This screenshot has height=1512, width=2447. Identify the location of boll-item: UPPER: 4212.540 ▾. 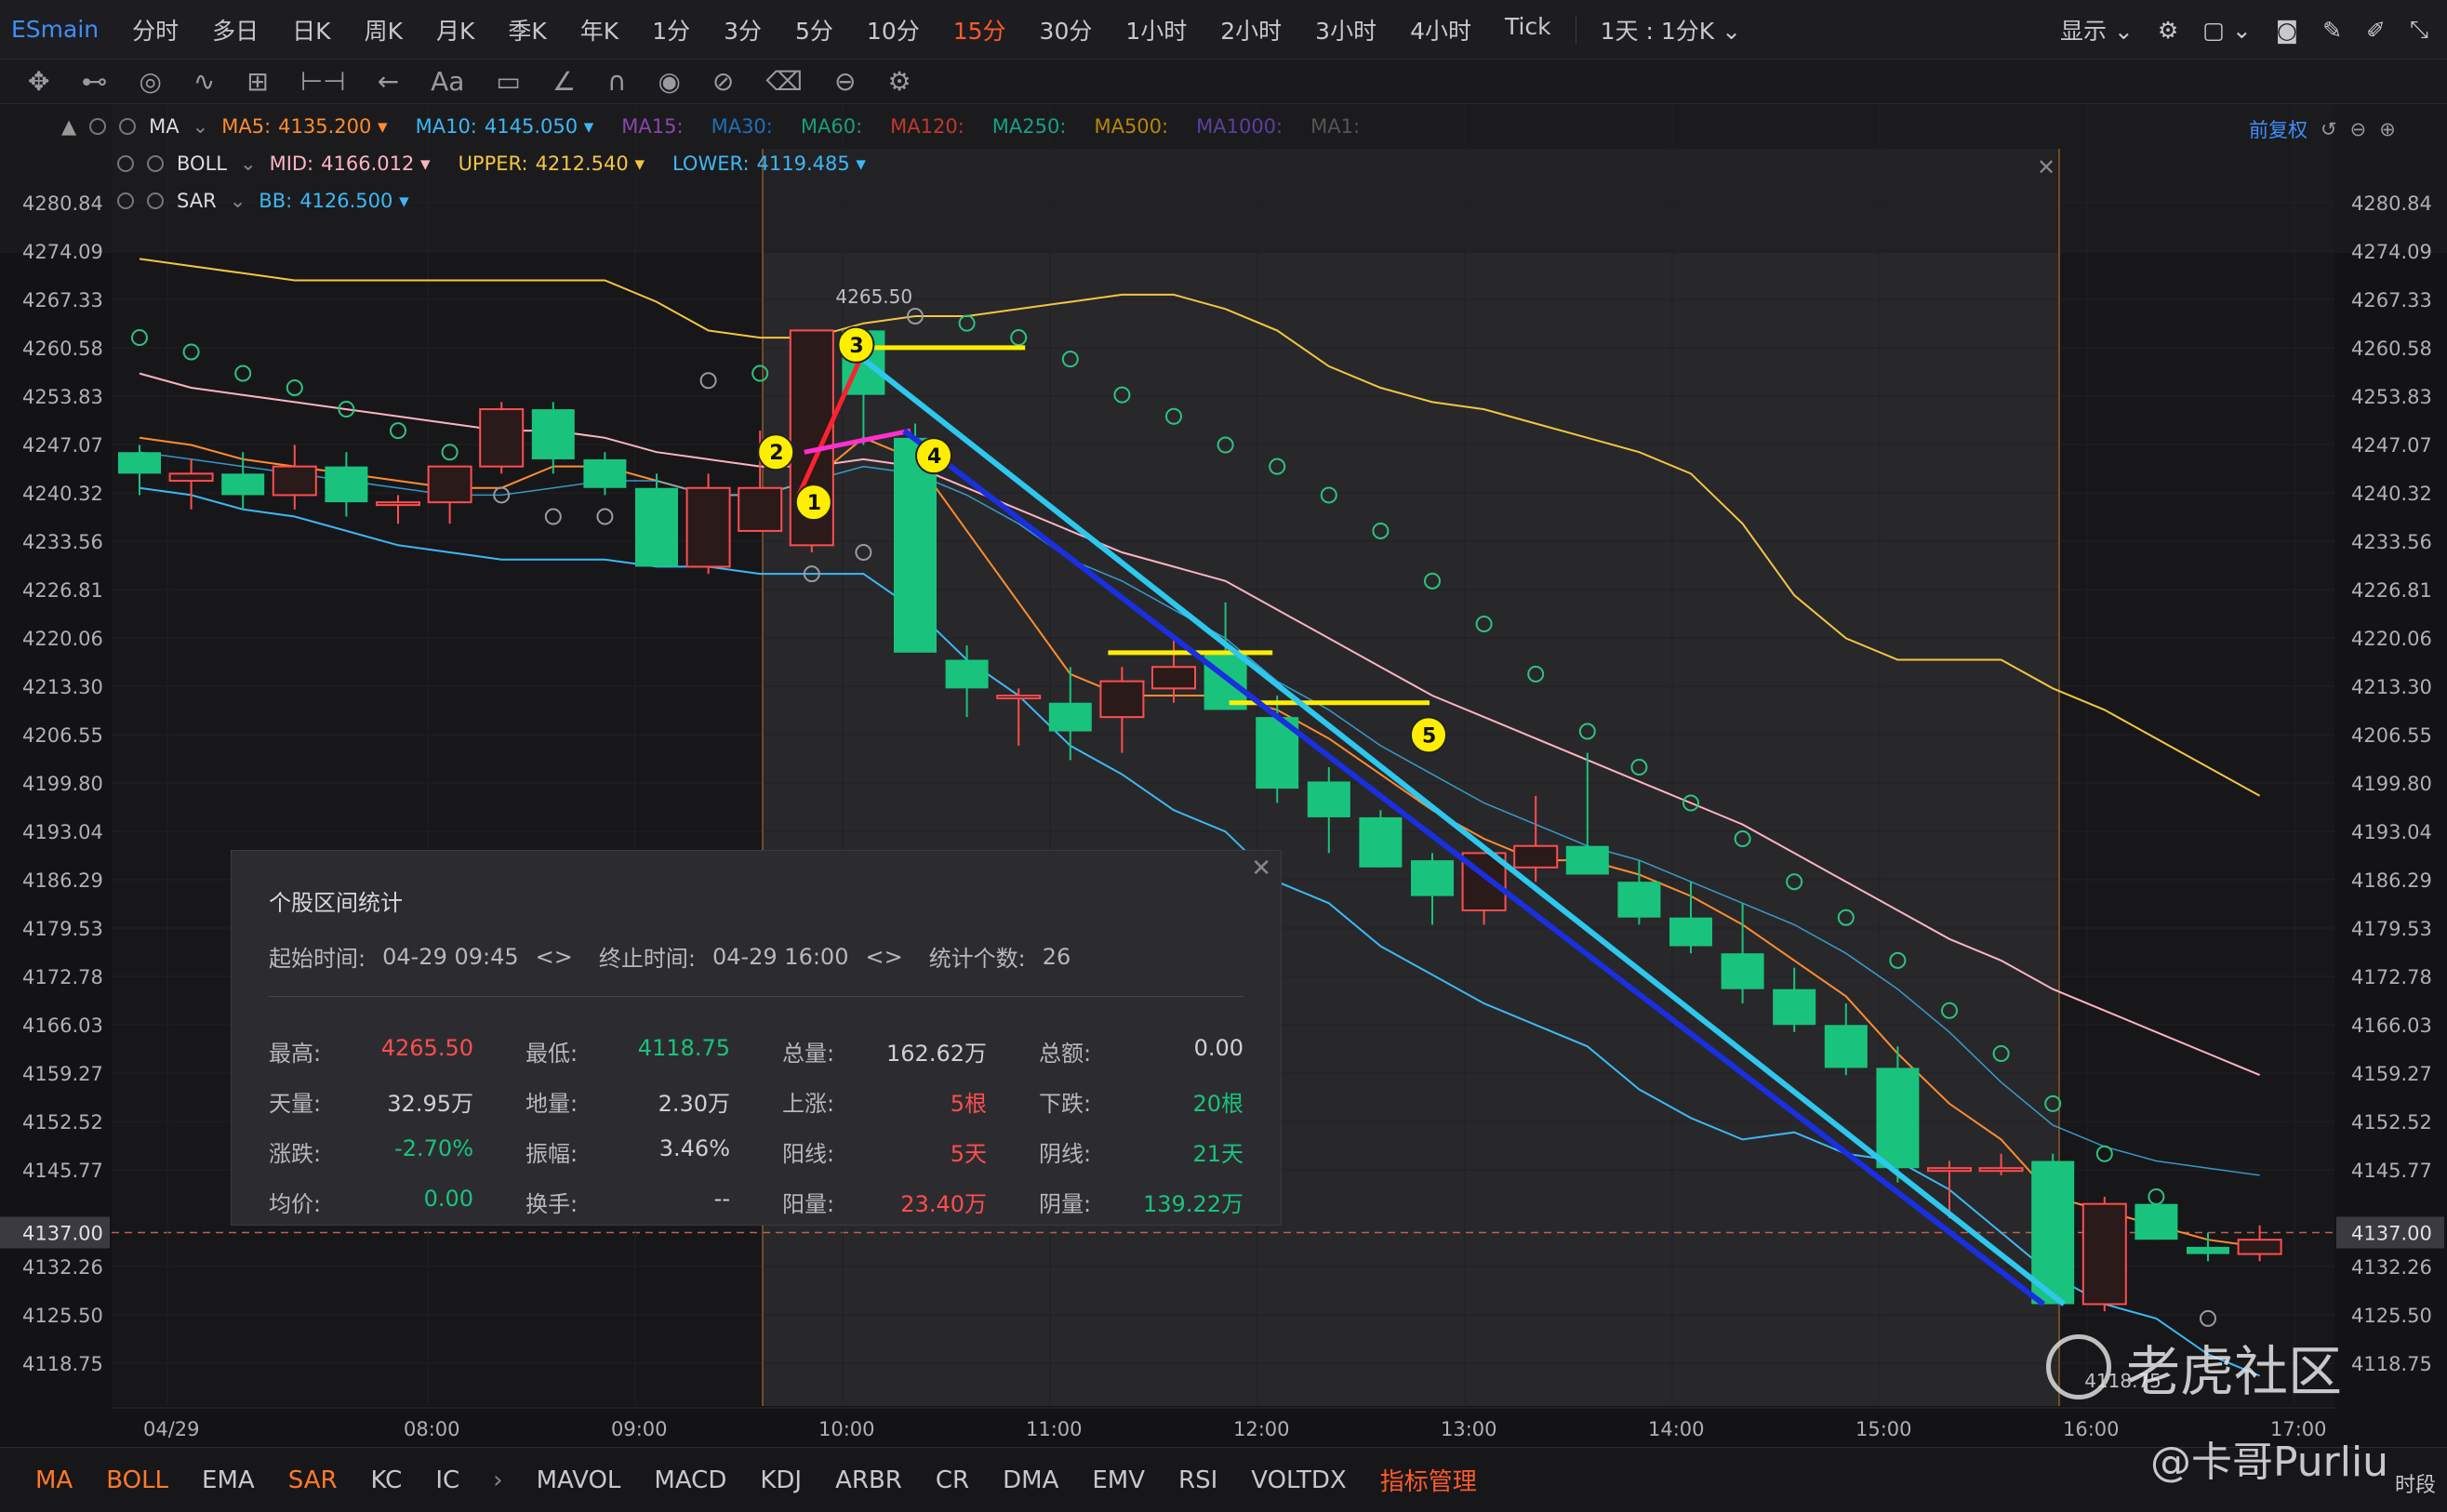
(552, 164).